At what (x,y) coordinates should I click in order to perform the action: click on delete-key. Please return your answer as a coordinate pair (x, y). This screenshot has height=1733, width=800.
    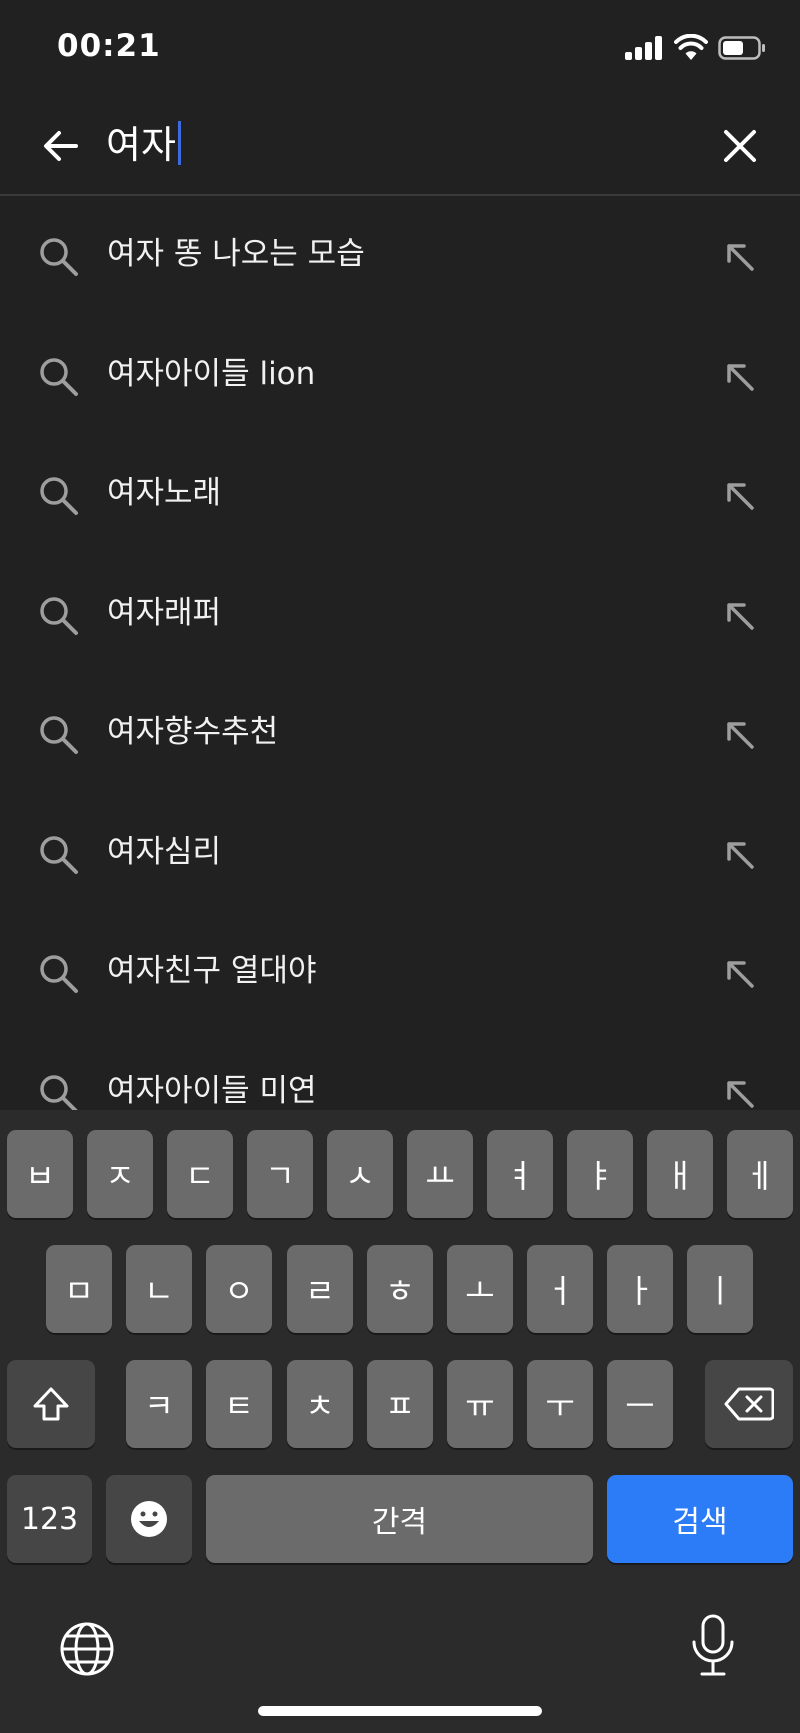
    Looking at the image, I should click on (749, 1404).